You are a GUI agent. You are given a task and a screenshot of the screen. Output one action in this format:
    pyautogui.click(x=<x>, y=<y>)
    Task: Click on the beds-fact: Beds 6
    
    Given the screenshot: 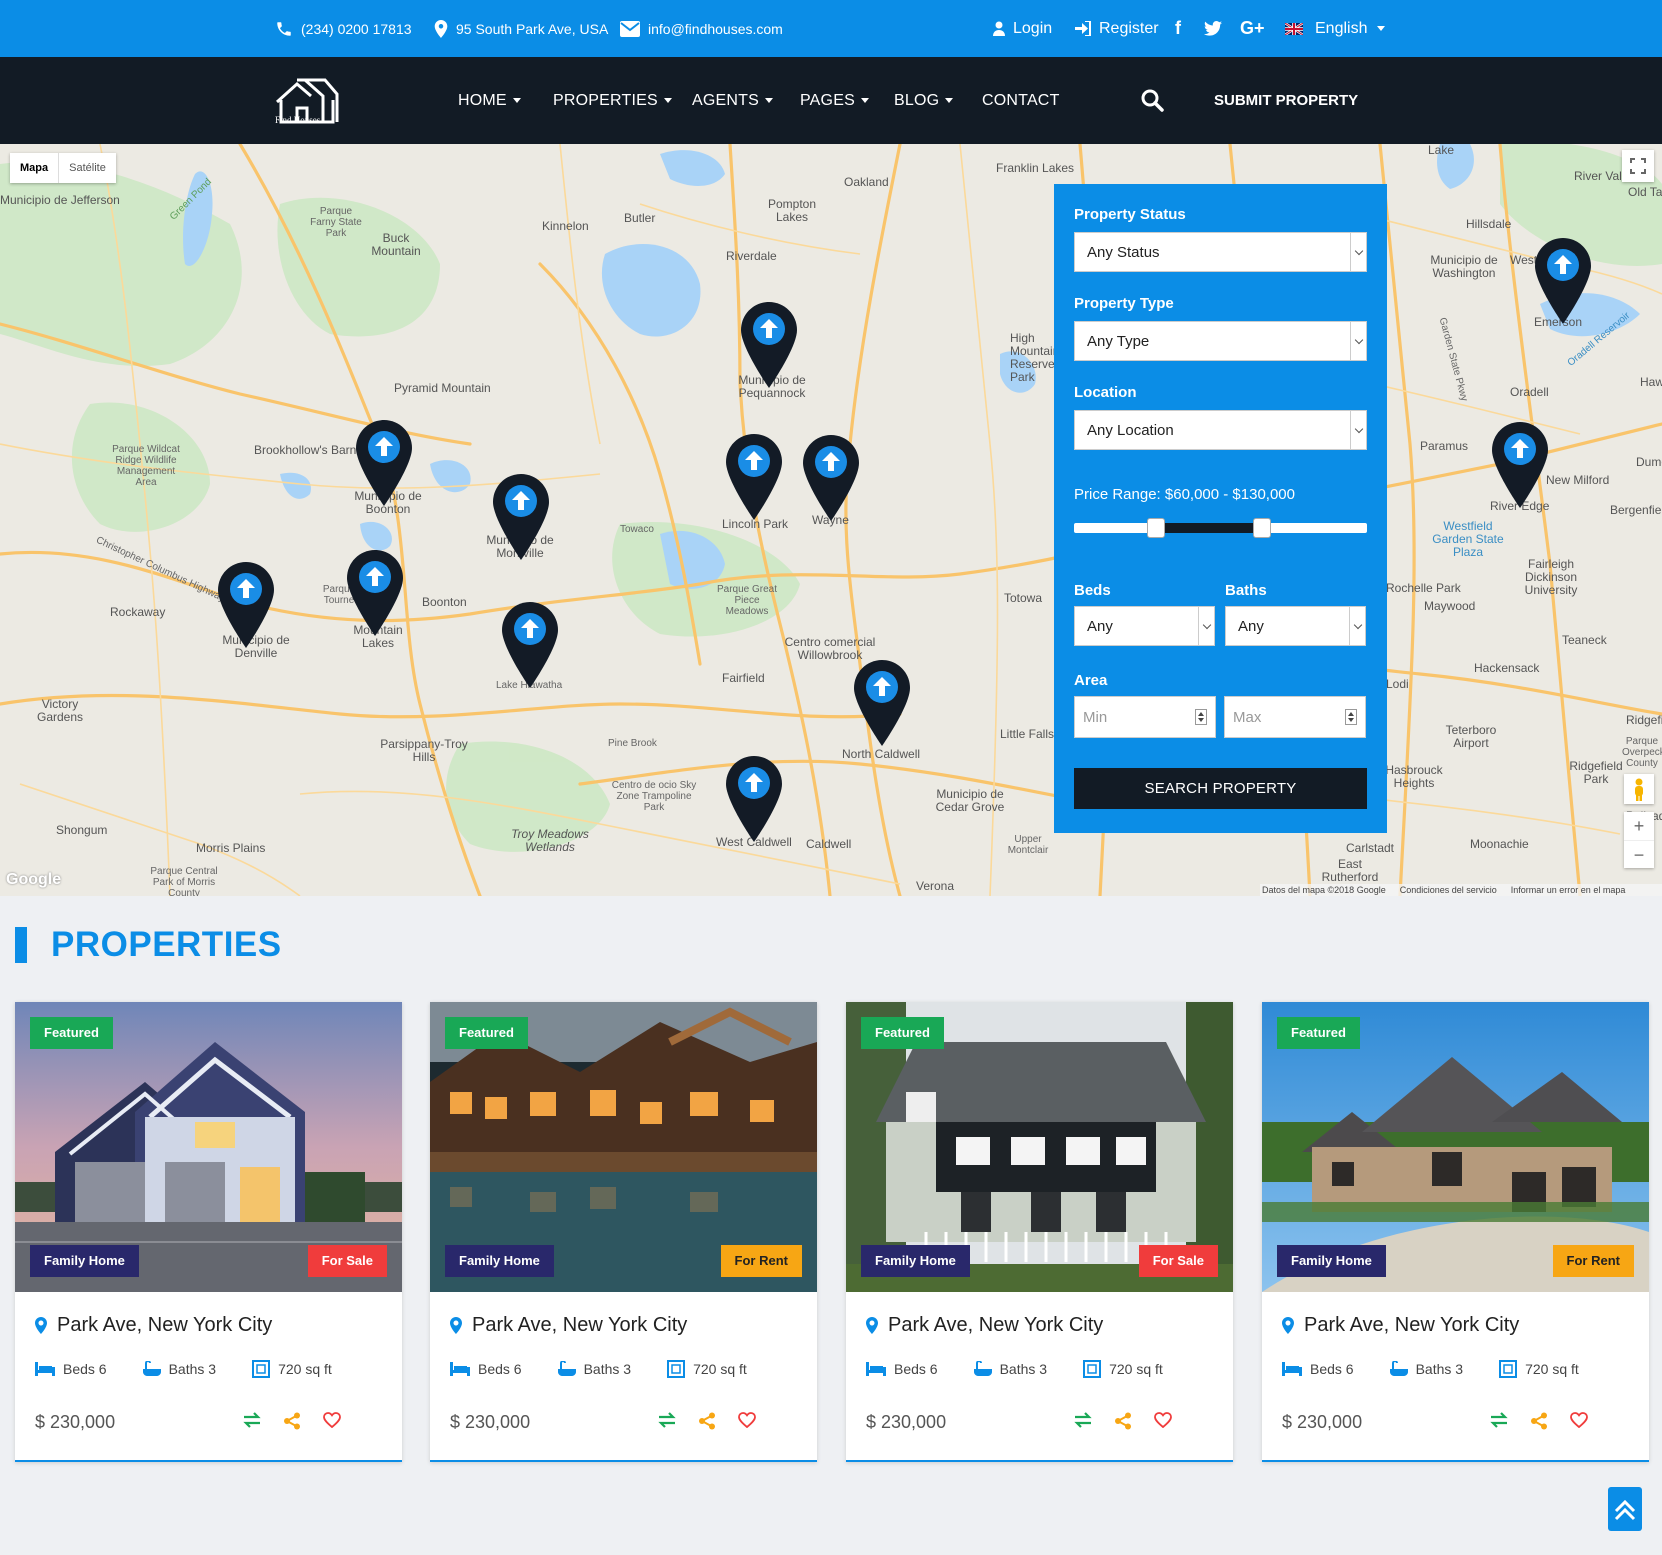 What is the action you would take?
    pyautogui.click(x=902, y=1369)
    